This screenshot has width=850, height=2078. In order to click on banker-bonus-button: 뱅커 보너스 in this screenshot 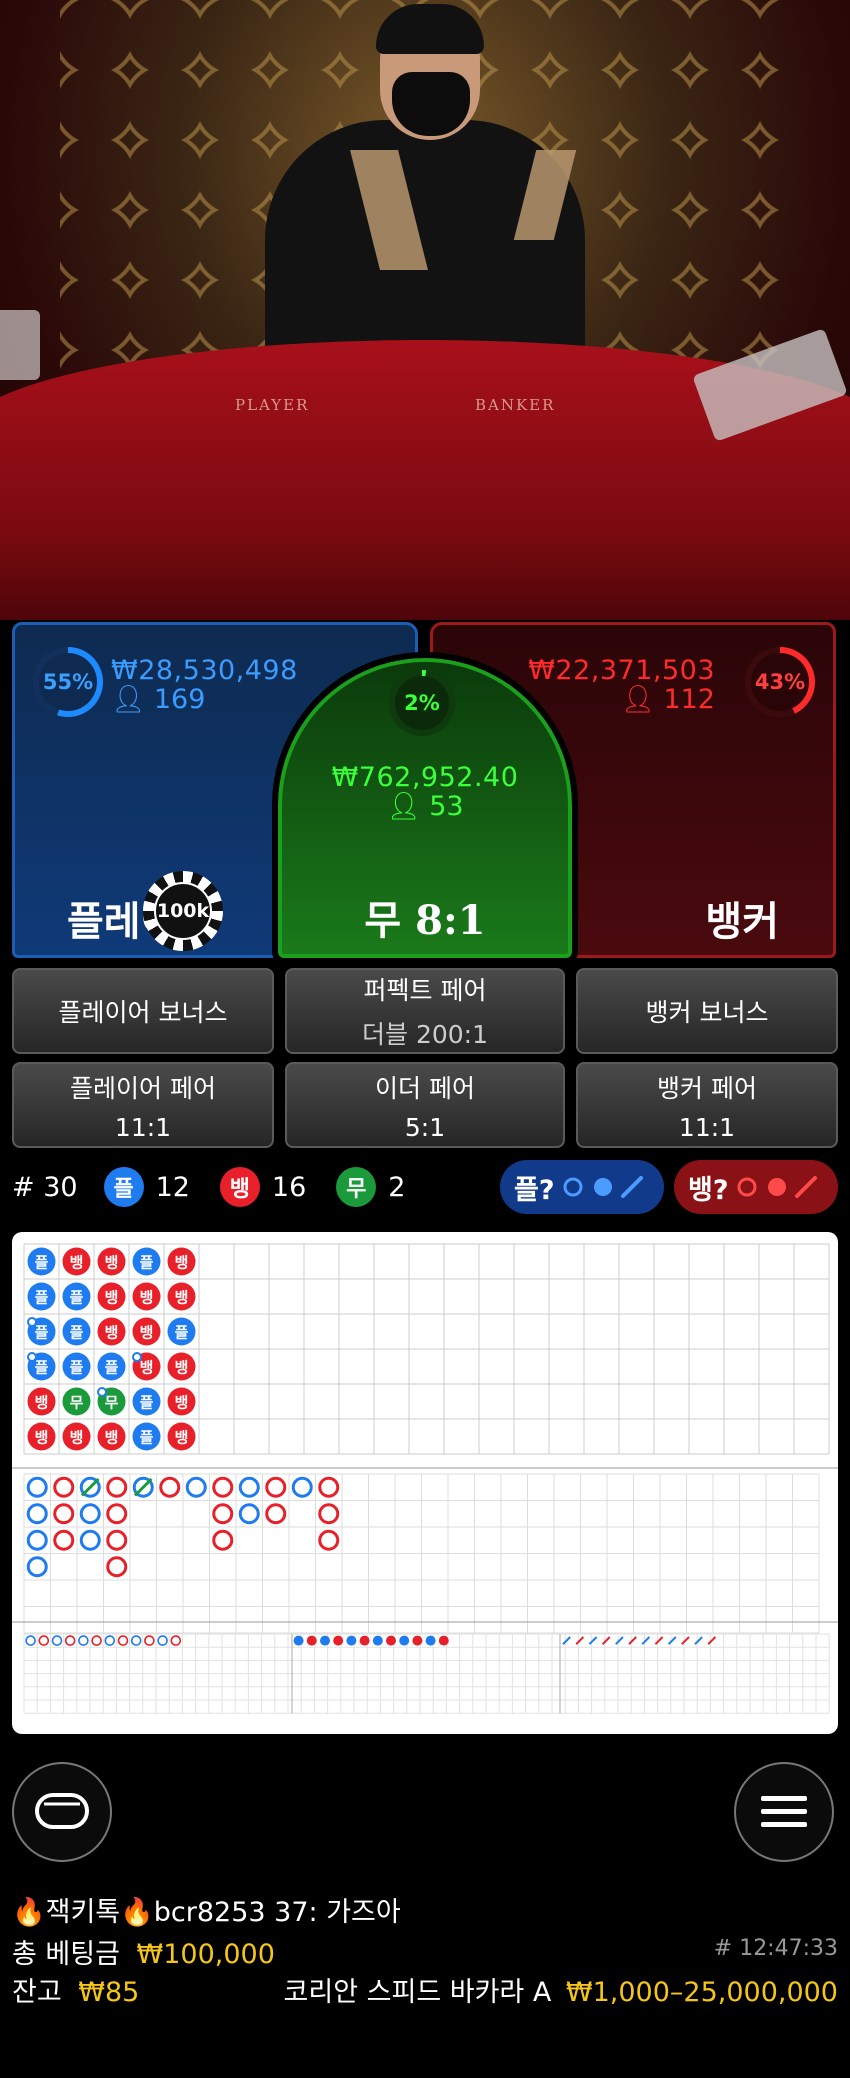, I will do `click(707, 1011)`.